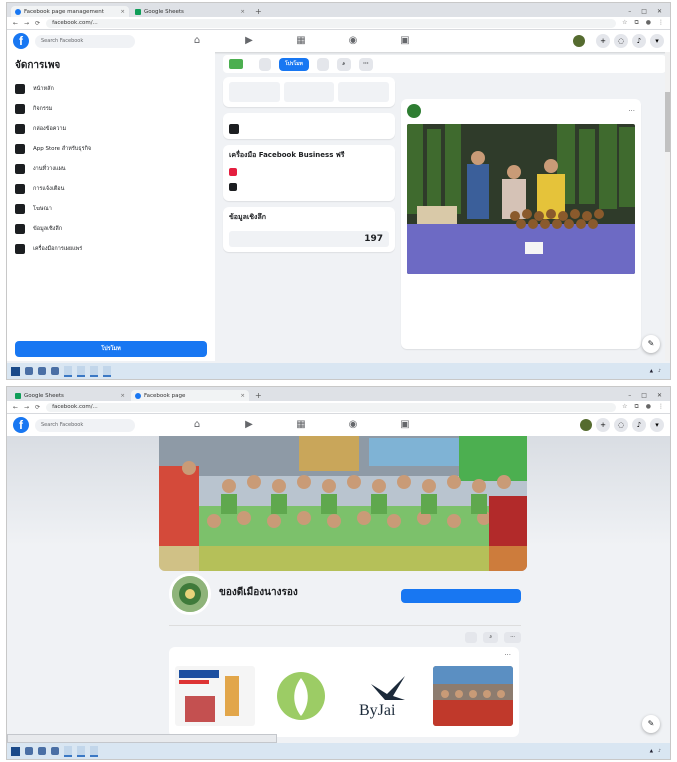 The height and width of the screenshot is (762, 677). Describe the element at coordinates (667, 122) in the screenshot. I see `scrollbar-thumb` at that location.